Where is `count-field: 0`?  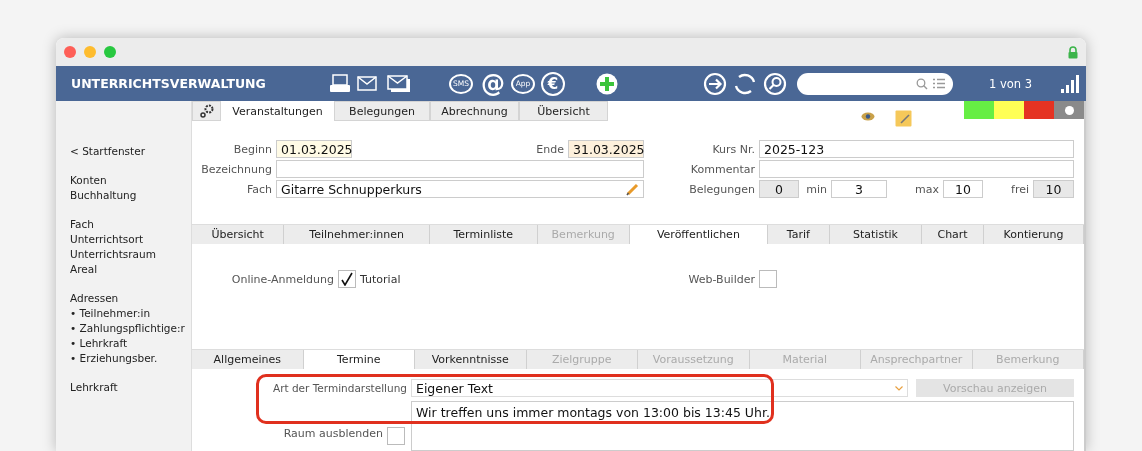
count-field: 0 is located at coordinates (779, 189).